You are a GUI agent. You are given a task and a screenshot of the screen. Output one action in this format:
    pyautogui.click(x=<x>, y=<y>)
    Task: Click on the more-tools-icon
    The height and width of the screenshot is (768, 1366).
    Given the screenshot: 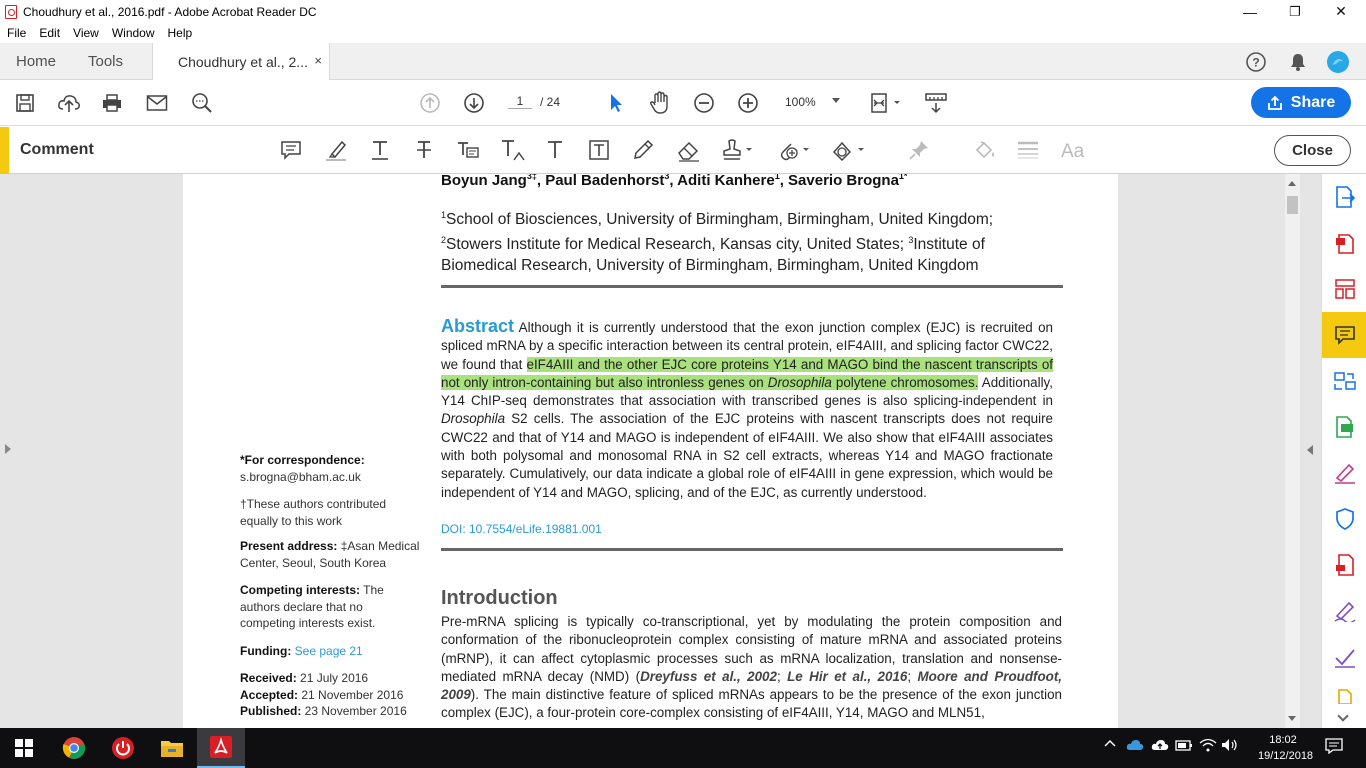 What is the action you would take?
    pyautogui.click(x=1344, y=694)
    